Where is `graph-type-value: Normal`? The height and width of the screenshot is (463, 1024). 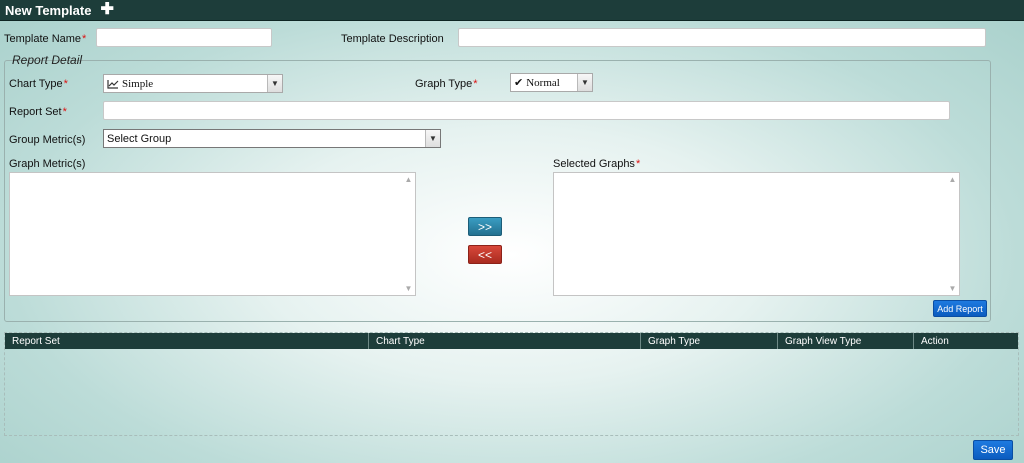 graph-type-value: Normal is located at coordinates (543, 82).